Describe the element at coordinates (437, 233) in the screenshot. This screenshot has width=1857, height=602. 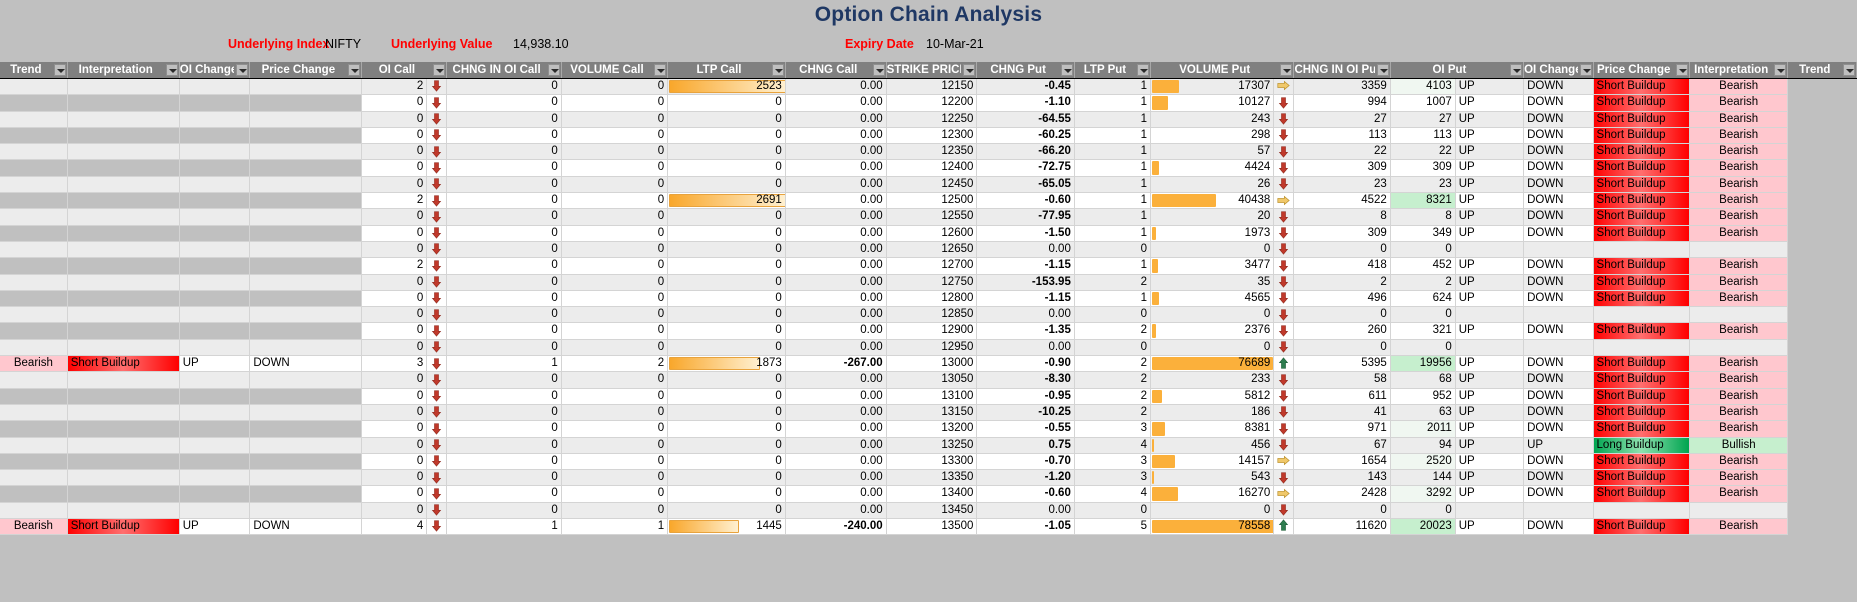
I see `down-arrow-icon` at that location.